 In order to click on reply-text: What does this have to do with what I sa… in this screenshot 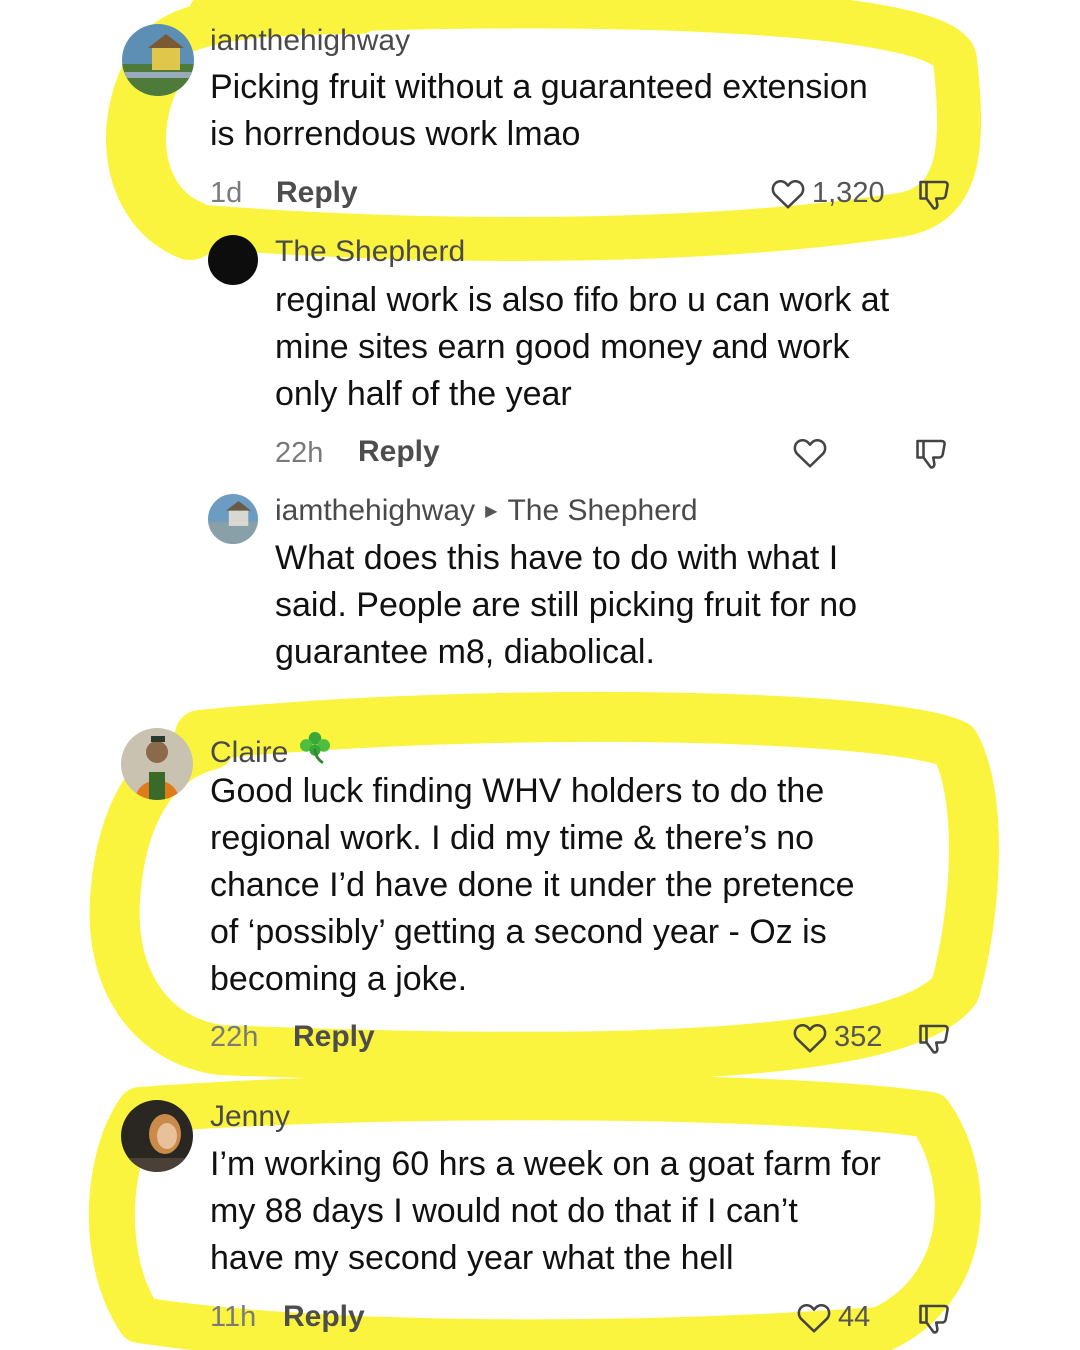, I will do `click(566, 605)`.